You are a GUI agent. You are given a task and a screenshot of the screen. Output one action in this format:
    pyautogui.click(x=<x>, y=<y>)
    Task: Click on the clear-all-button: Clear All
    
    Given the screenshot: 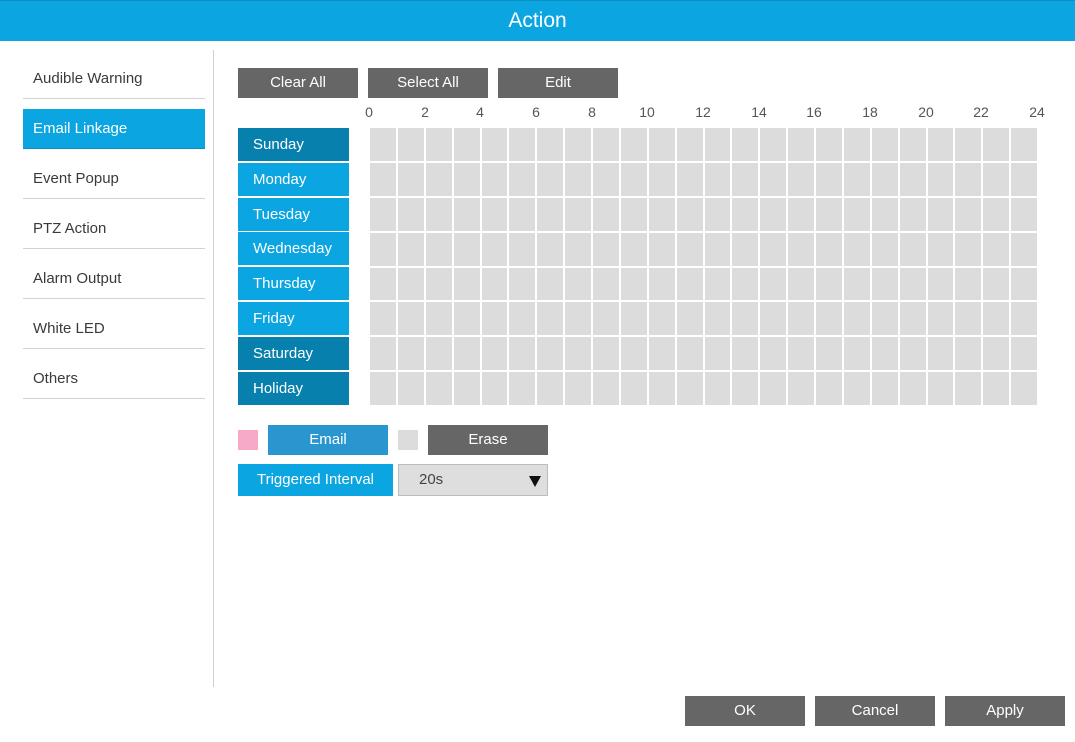 What is the action you would take?
    pyautogui.click(x=298, y=83)
    